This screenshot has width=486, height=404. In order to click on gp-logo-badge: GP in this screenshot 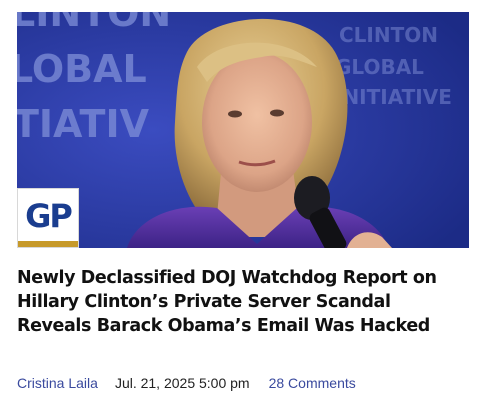, I will do `click(48, 218)`.